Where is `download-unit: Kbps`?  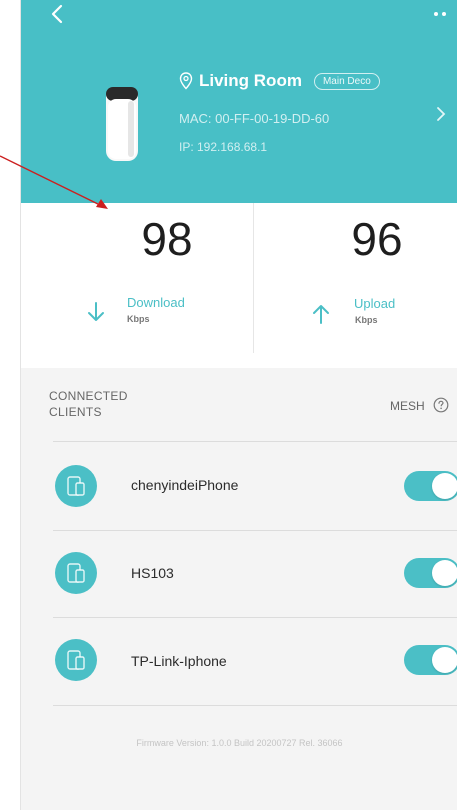
download-unit: Kbps is located at coordinates (138, 319).